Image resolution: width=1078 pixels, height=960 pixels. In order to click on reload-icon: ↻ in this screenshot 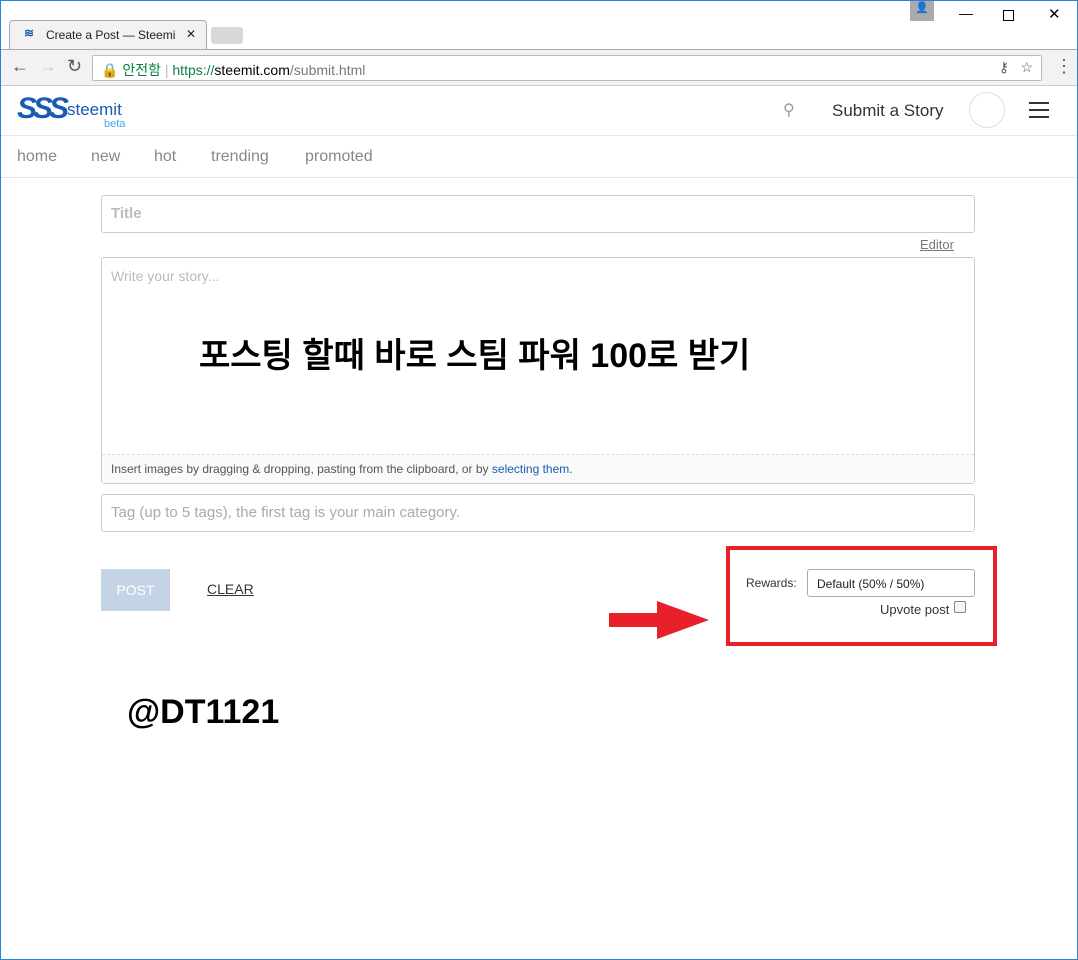, I will do `click(74, 66)`.